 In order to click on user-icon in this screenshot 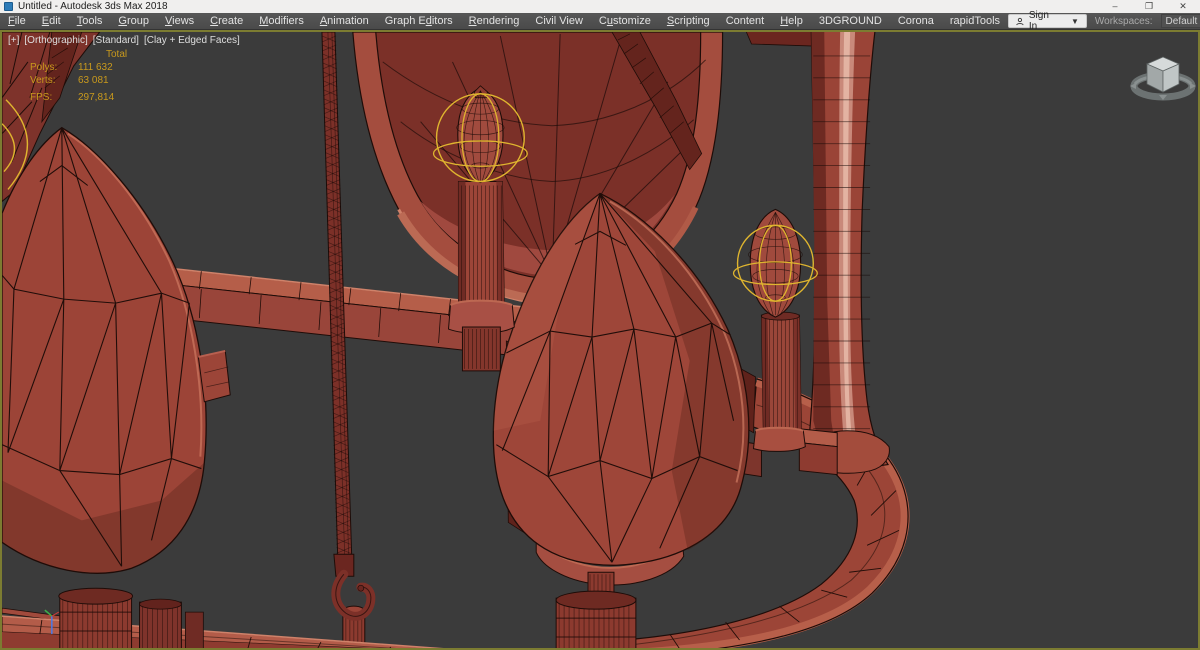, I will do `click(1020, 21)`.